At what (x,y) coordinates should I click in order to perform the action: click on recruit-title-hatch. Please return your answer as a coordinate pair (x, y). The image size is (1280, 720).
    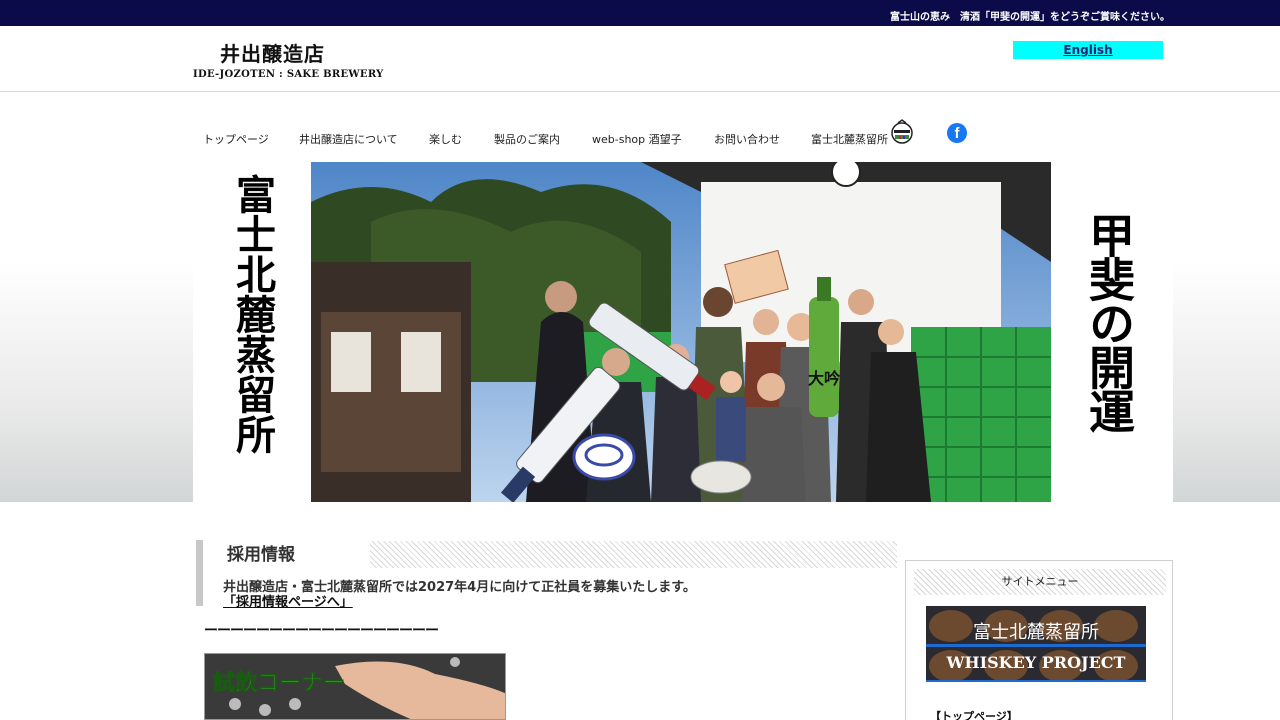
    Looking at the image, I should click on (633, 554).